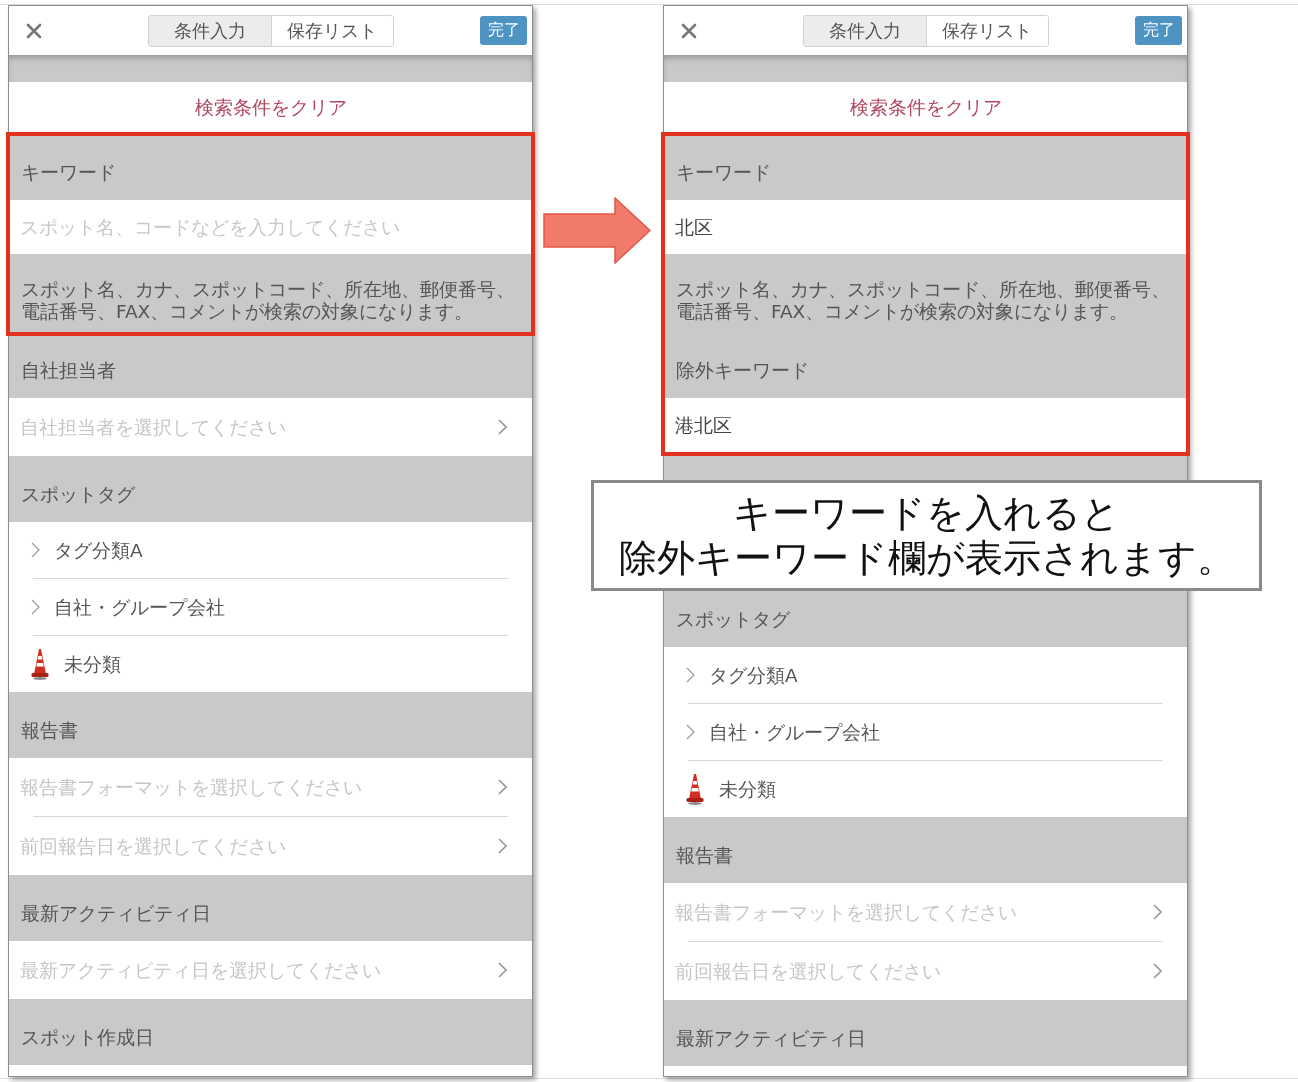  I want to click on callout-text: キーワードを入れると, so click(926, 513).